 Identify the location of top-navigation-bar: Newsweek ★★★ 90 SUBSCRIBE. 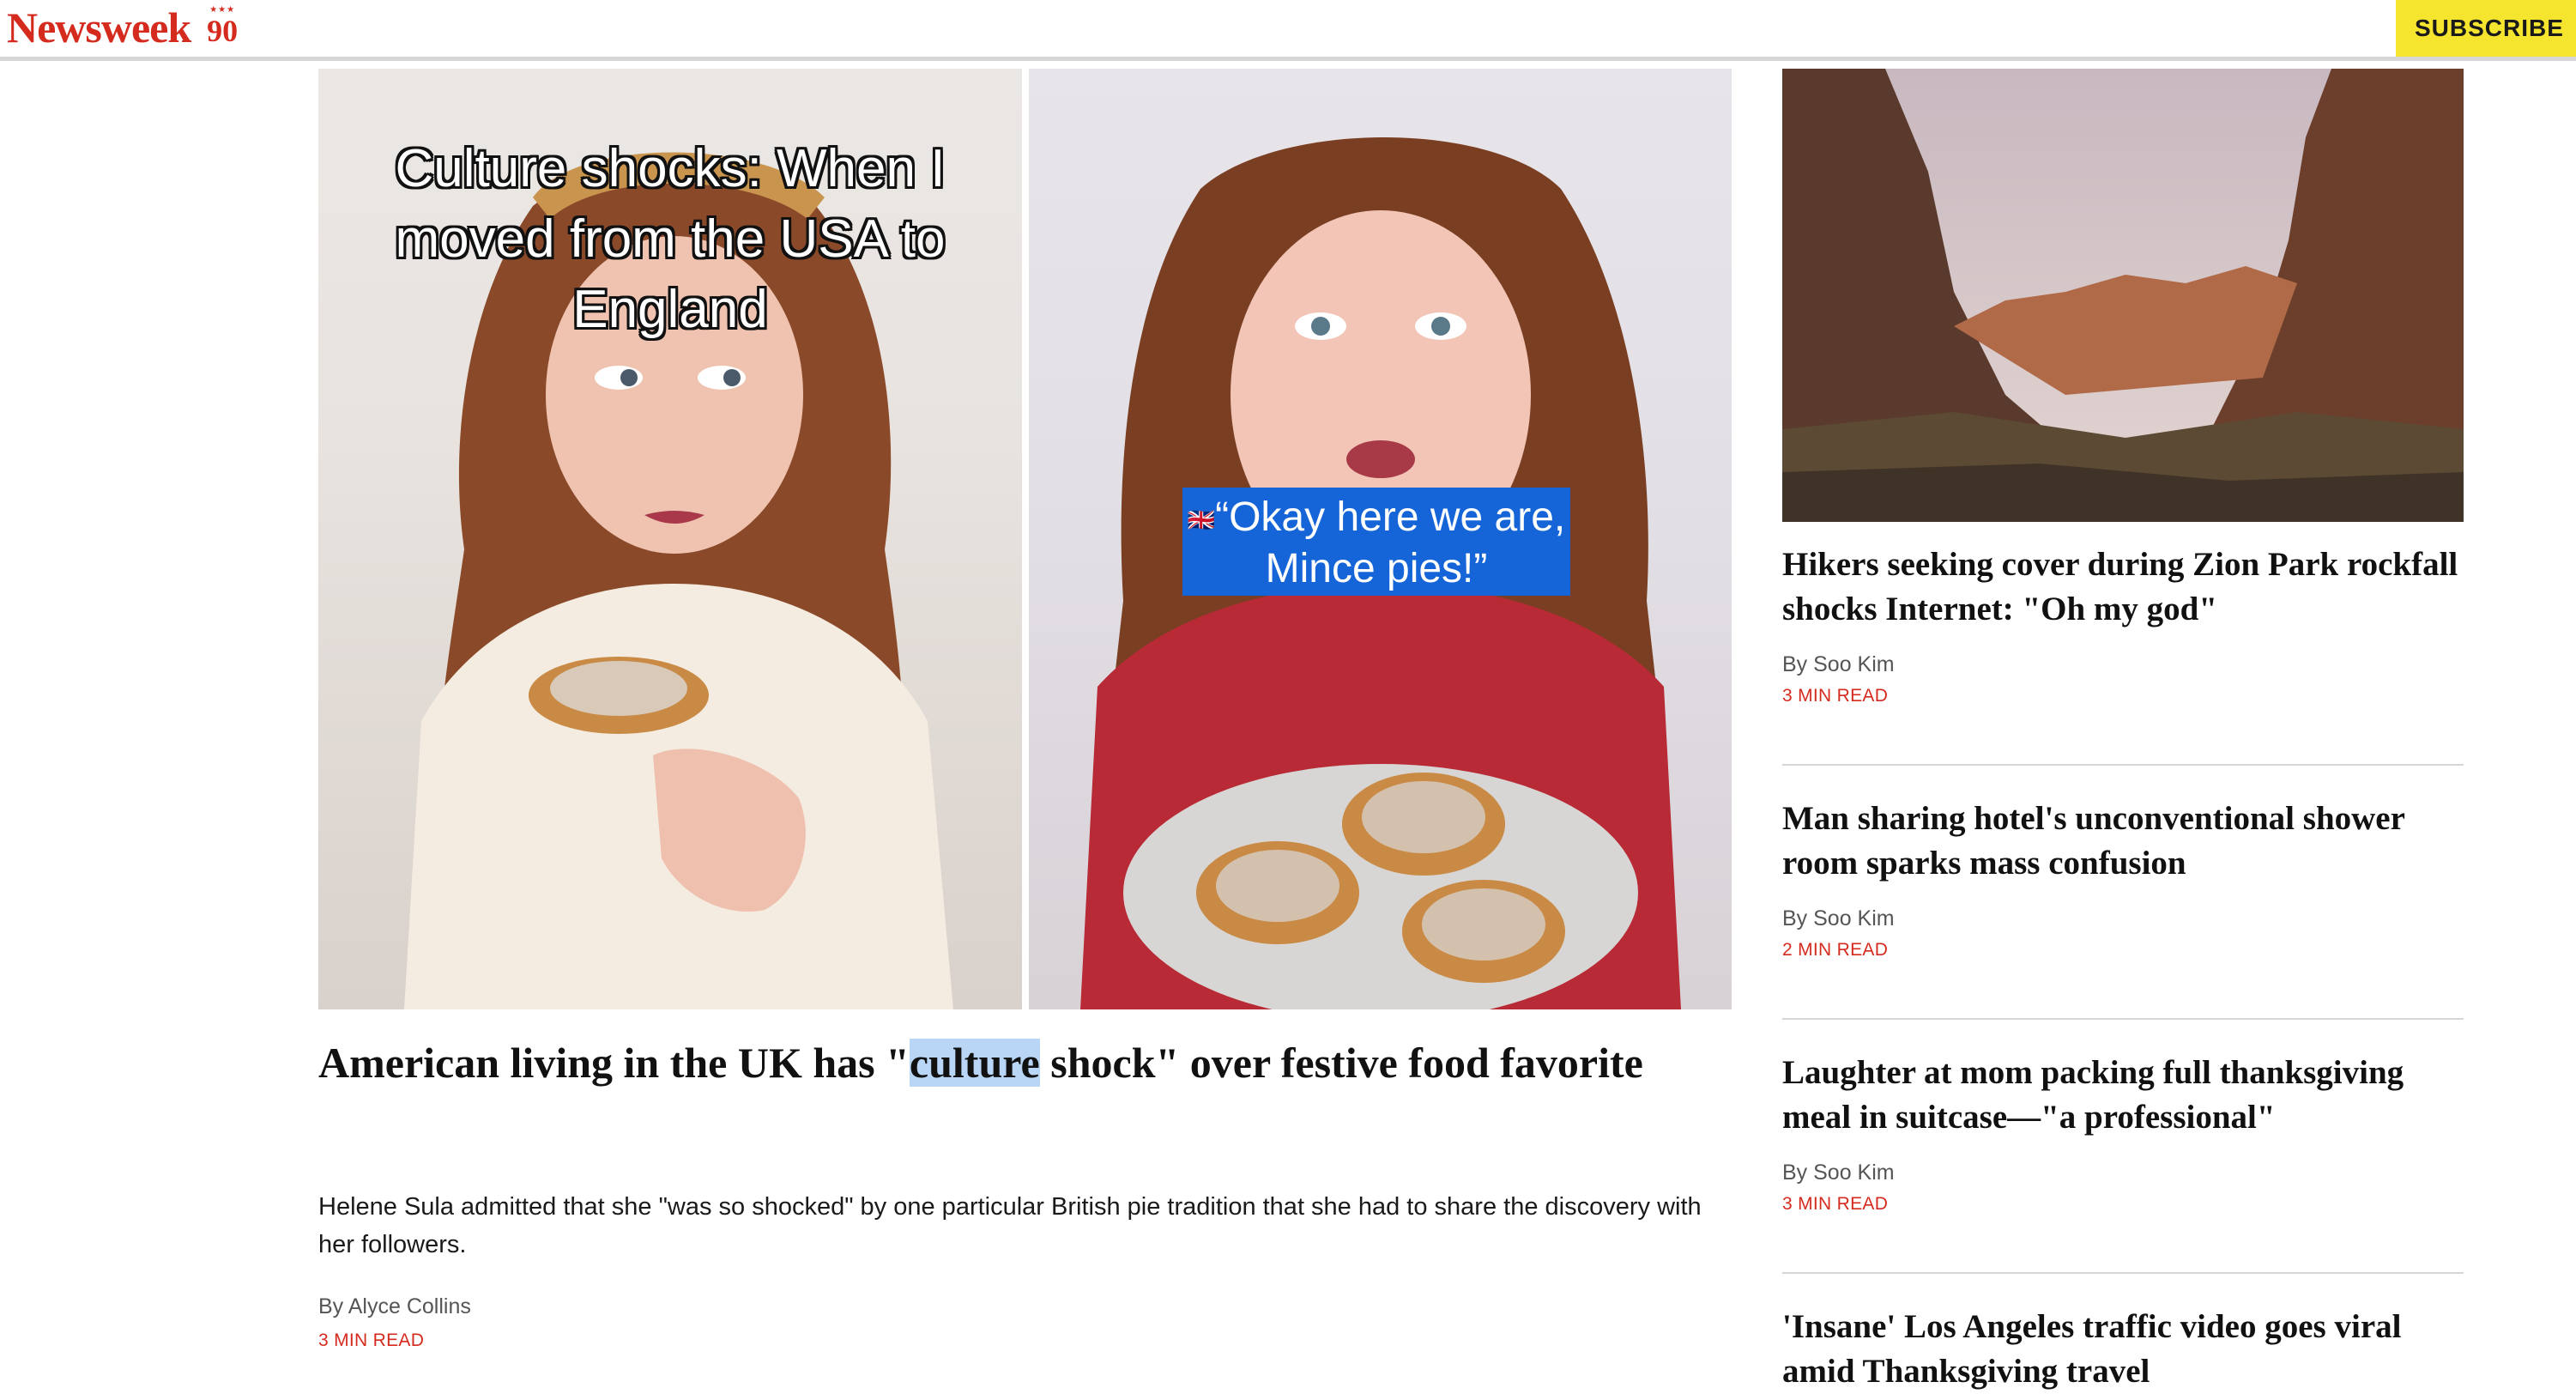
(1288, 30).